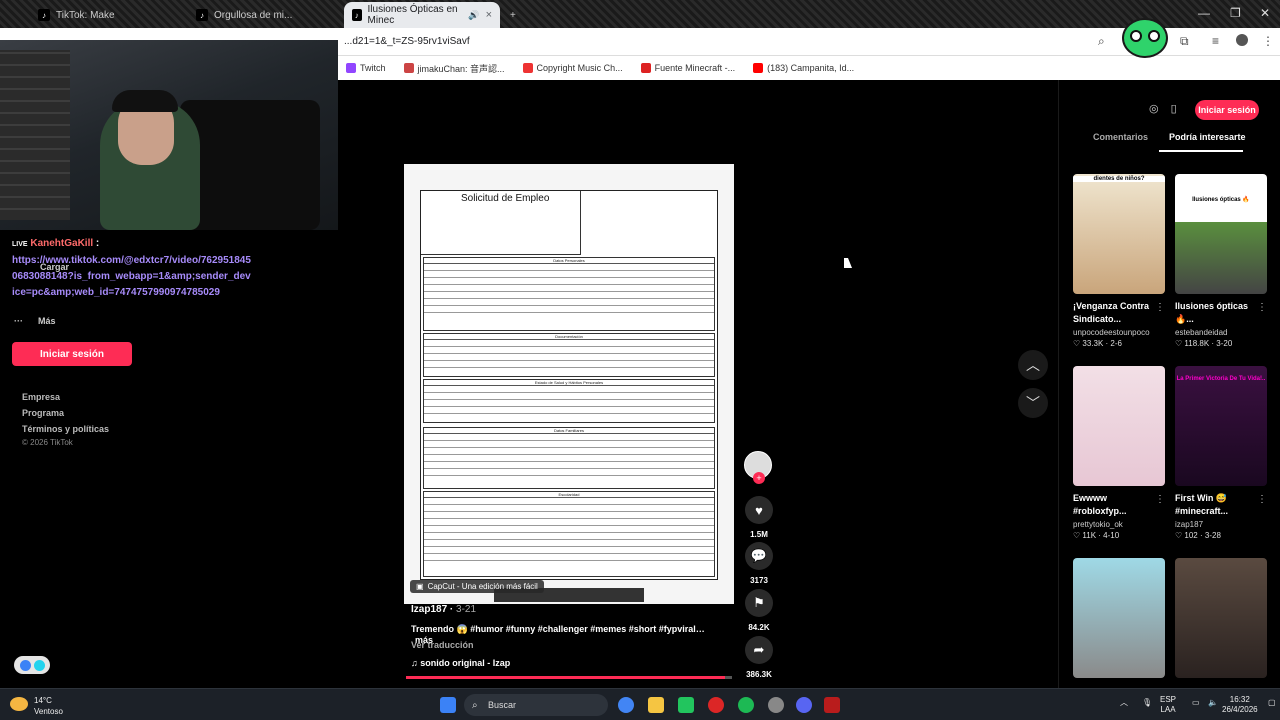  What do you see at coordinates (759, 556) in the screenshot?
I see `comment-icon: 💬` at bounding box center [759, 556].